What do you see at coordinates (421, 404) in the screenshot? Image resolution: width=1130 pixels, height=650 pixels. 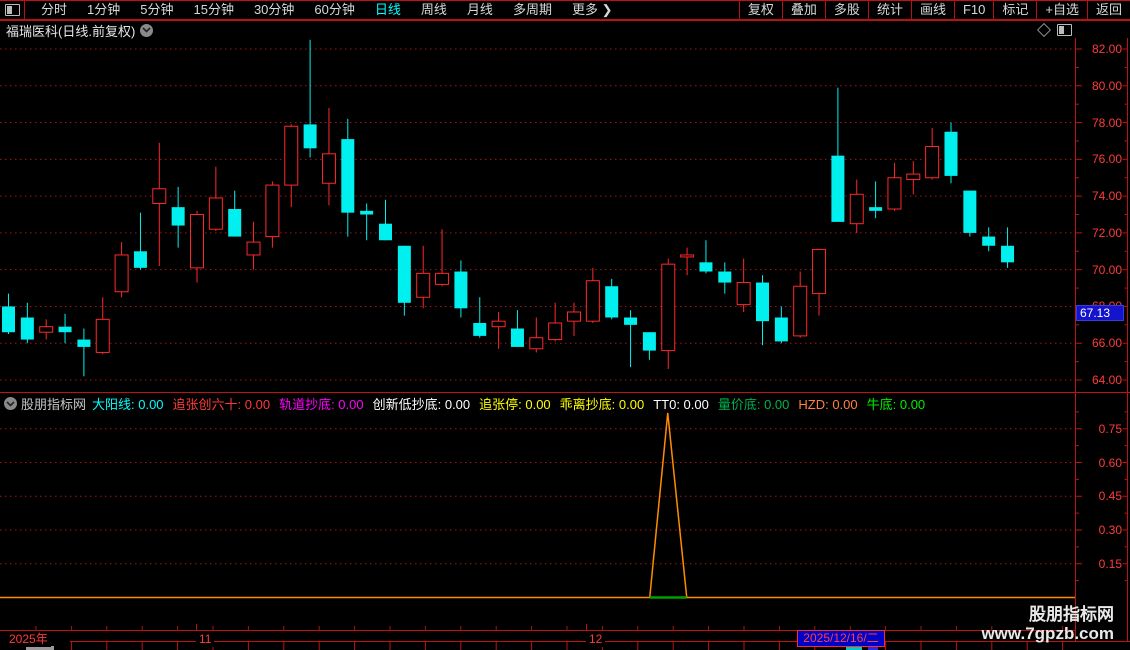 I see `indicator-item-3: 创新低抄底: 0.00` at bounding box center [421, 404].